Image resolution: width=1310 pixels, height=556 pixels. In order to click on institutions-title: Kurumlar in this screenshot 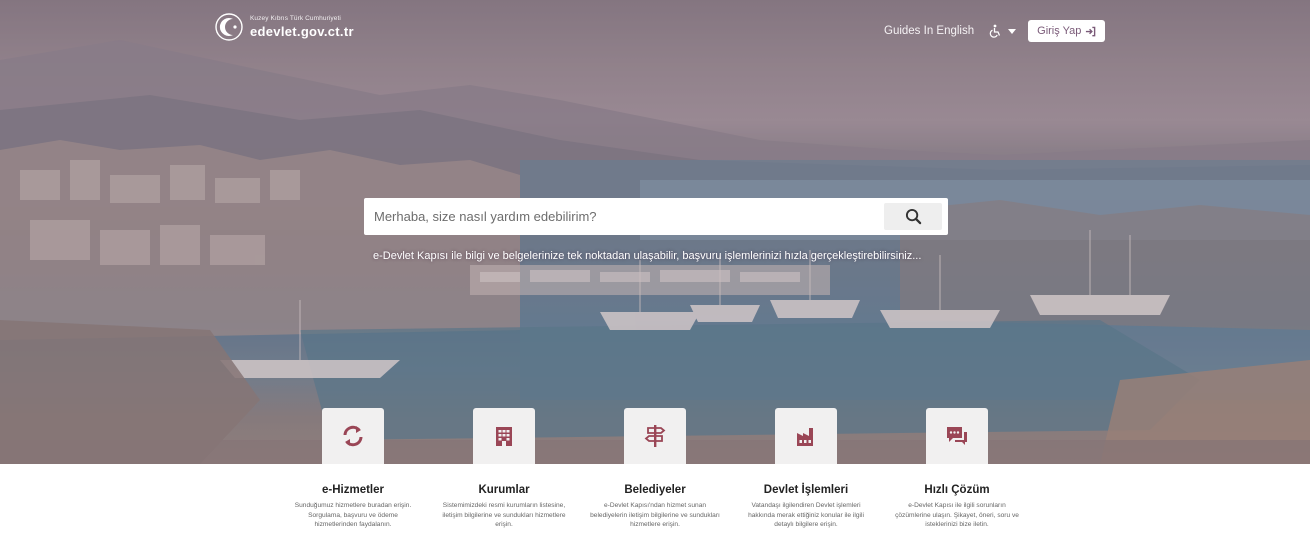, I will do `click(504, 490)`.